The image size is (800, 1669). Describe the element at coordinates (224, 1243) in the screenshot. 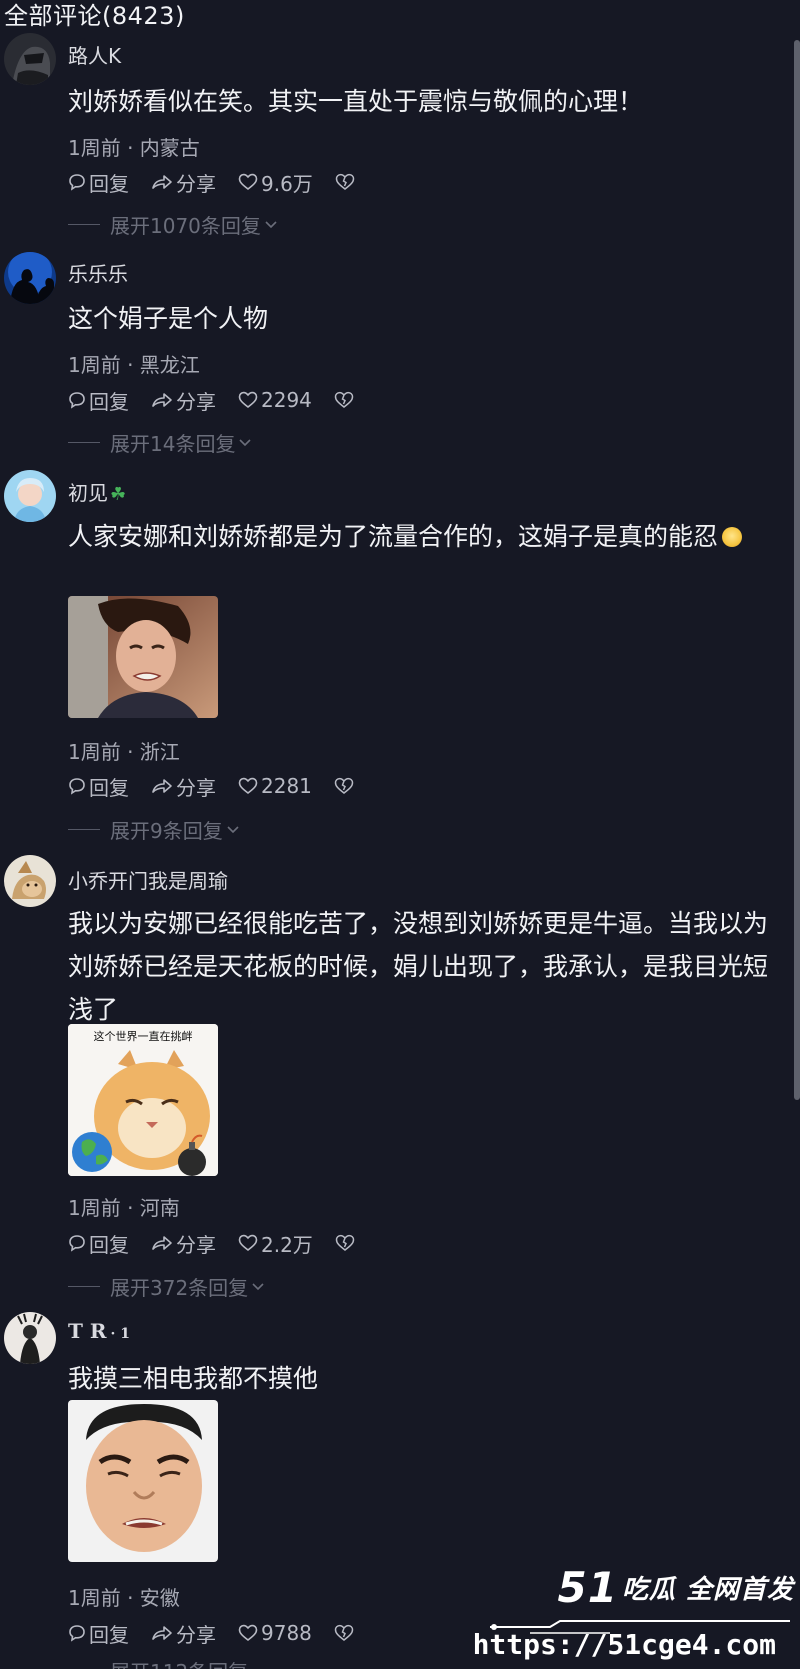

I see `comment-actions: 回复 分享 2.2万` at that location.